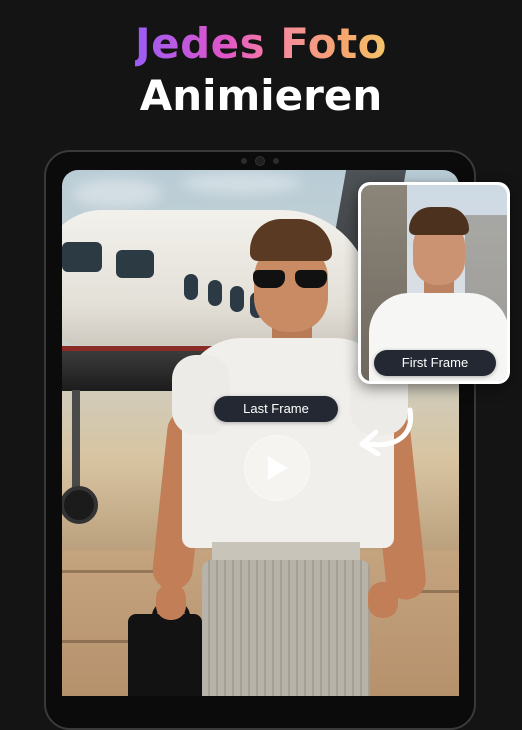 The width and height of the screenshot is (522, 730). What do you see at coordinates (276, 409) in the screenshot?
I see `last-frame-label: Last Frame` at bounding box center [276, 409].